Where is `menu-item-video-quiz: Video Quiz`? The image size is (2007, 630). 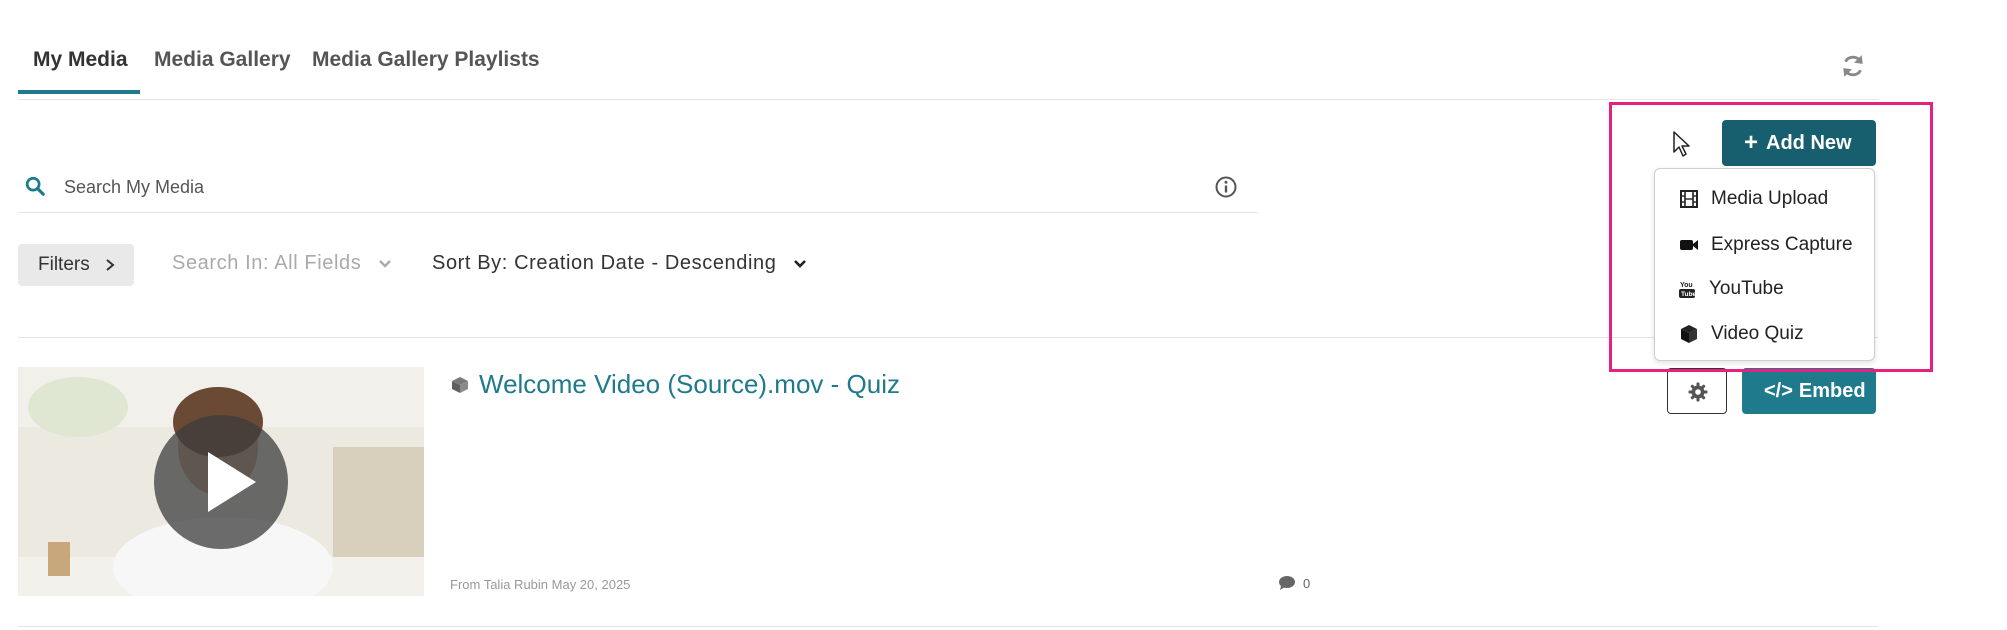 menu-item-video-quiz: Video Quiz is located at coordinates (1764, 334).